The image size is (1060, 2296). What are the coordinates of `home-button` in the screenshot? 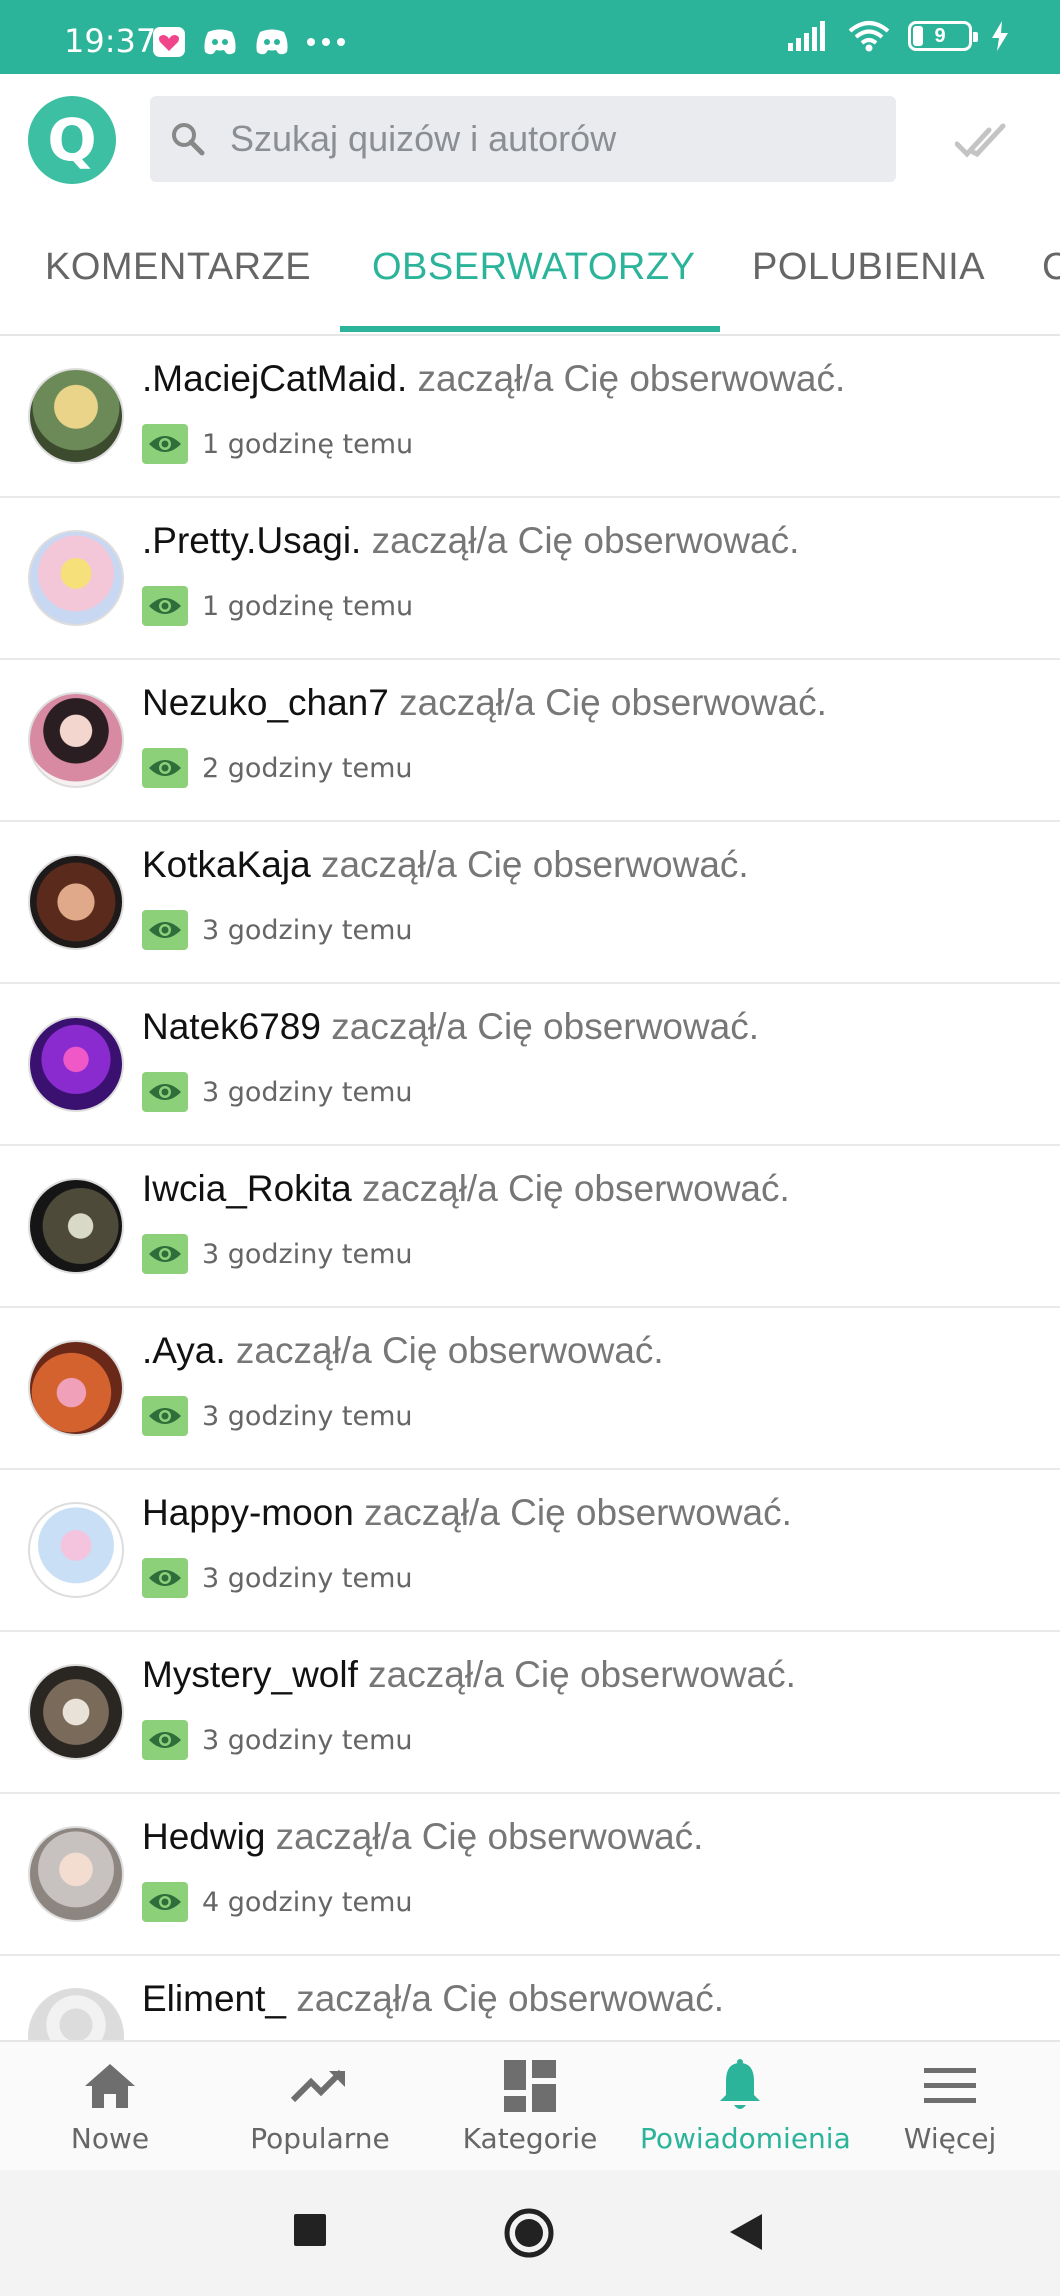 It's located at (529, 2233).